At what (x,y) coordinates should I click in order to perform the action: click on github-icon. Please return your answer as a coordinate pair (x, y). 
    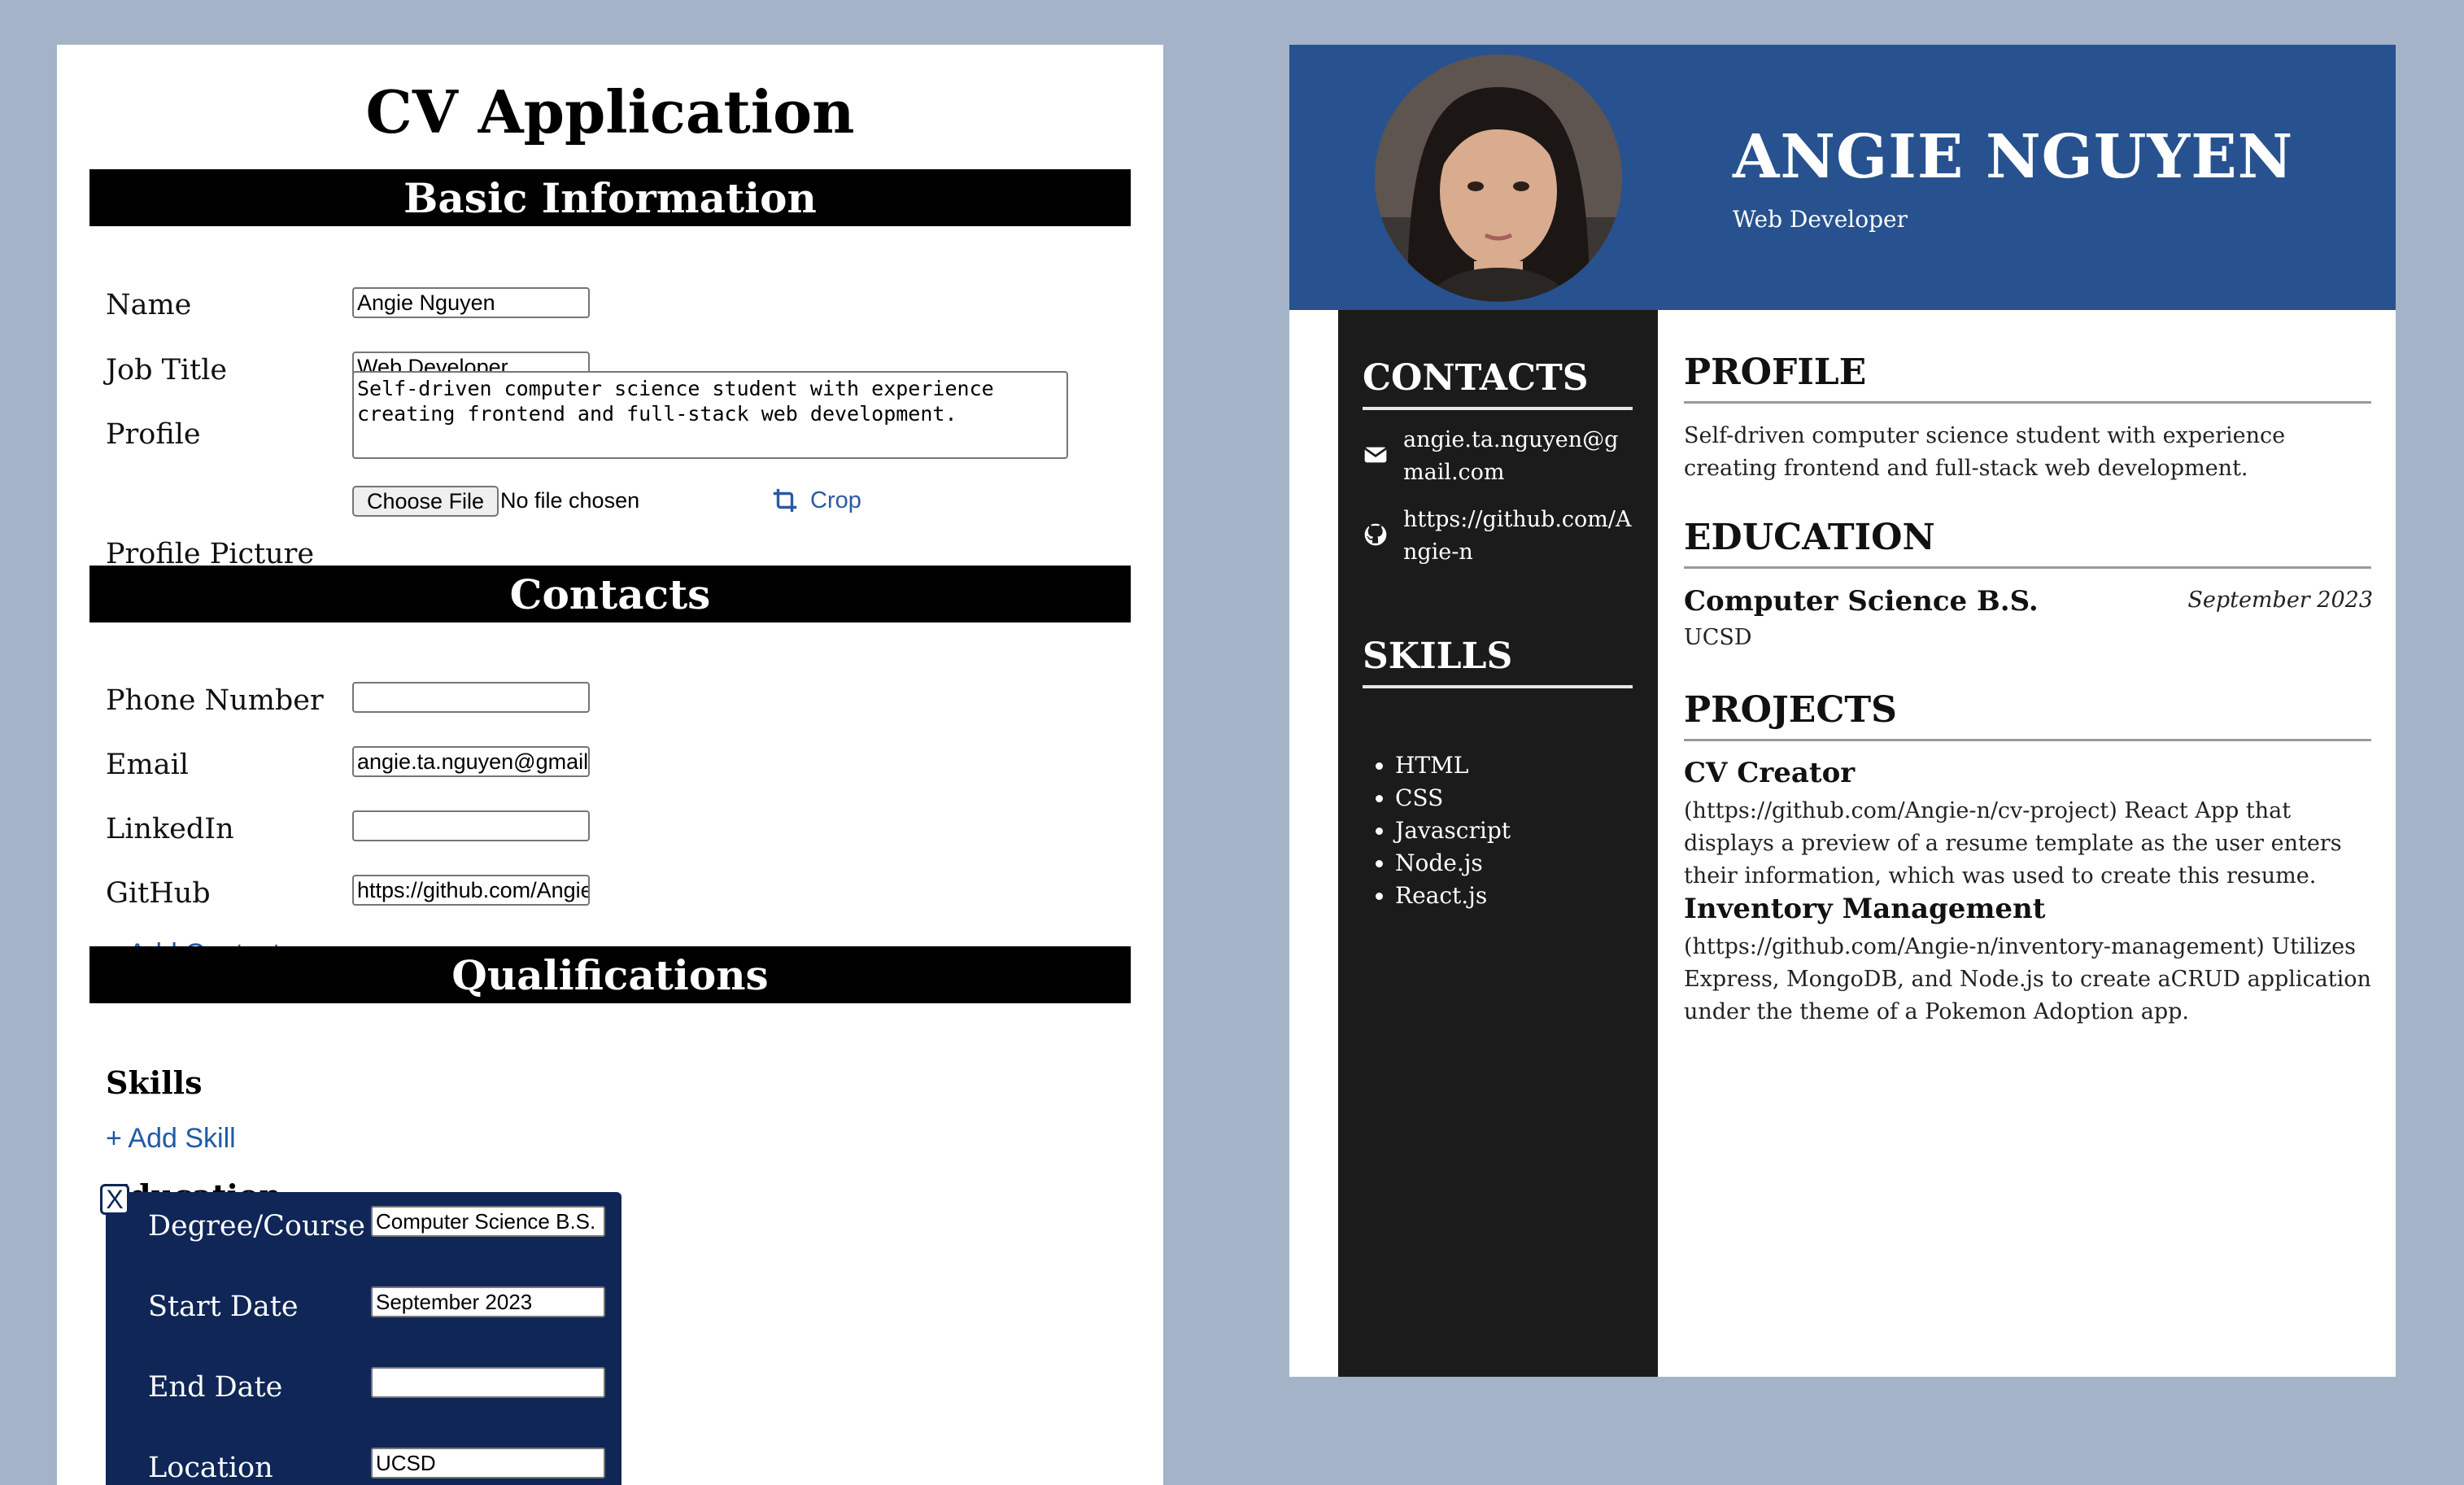
    Looking at the image, I should click on (1375, 534).